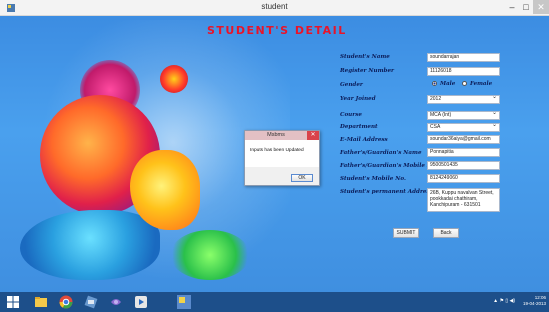 This screenshot has width=549, height=312. What do you see at coordinates (91, 302) in the screenshot?
I see `tool-icon` at bounding box center [91, 302].